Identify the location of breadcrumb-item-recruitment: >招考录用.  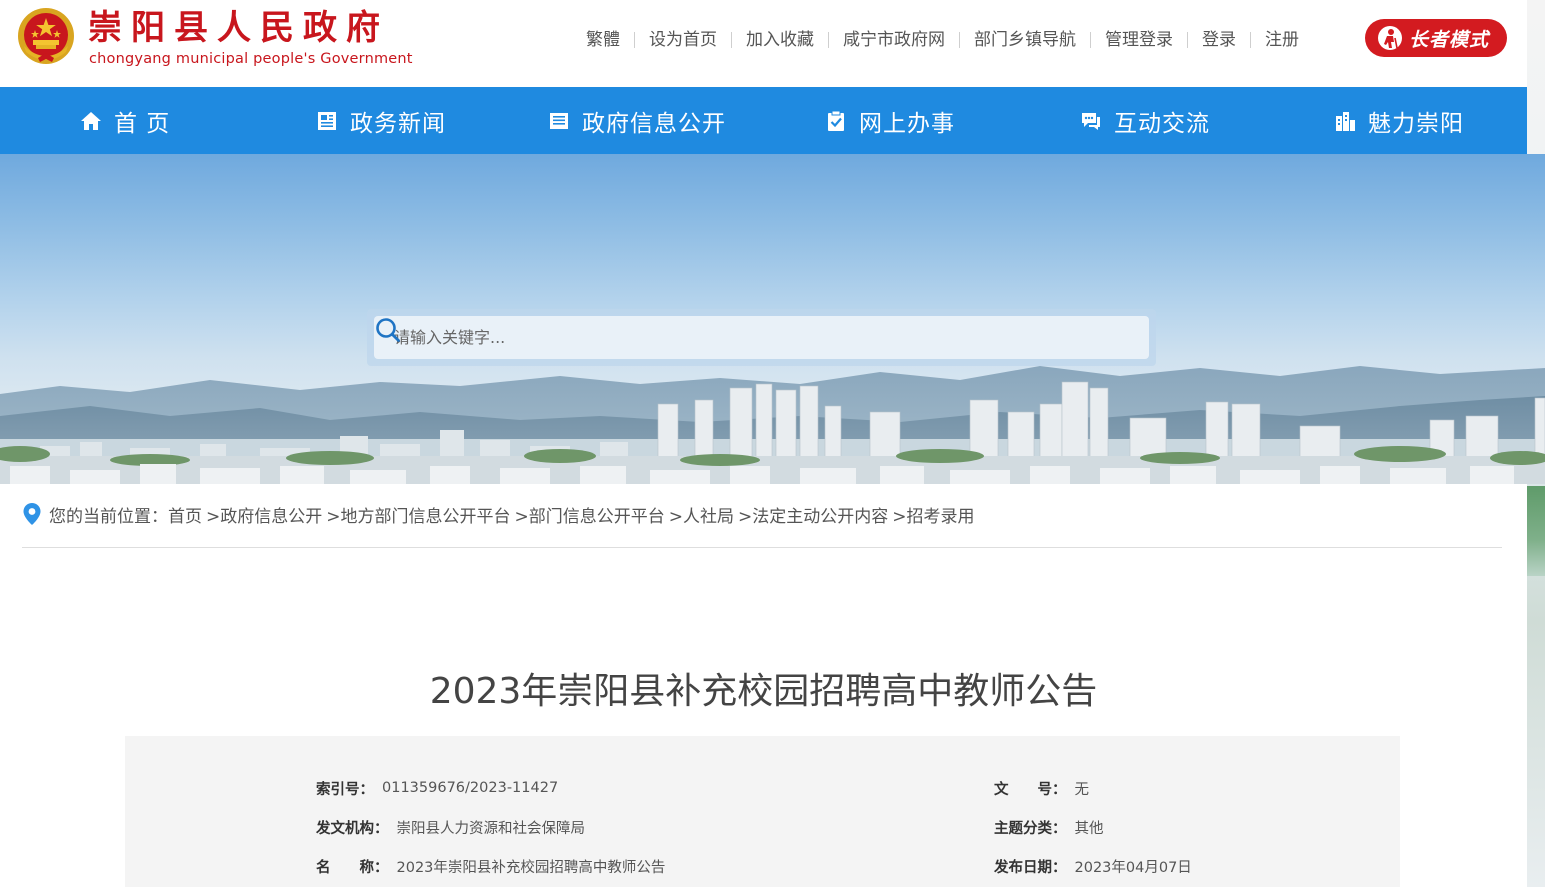
(933, 514).